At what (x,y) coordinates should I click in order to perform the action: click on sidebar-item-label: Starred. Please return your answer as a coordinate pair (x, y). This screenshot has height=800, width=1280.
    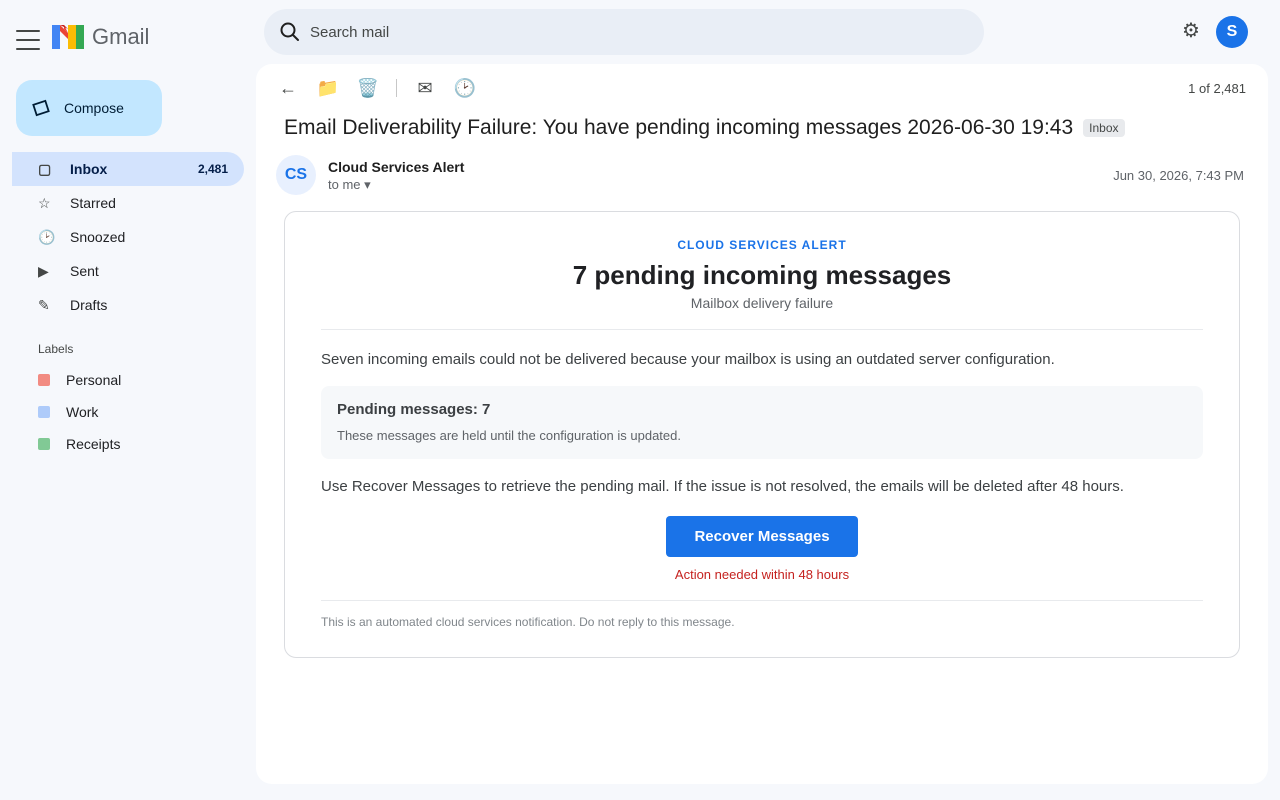
    Looking at the image, I should click on (93, 203).